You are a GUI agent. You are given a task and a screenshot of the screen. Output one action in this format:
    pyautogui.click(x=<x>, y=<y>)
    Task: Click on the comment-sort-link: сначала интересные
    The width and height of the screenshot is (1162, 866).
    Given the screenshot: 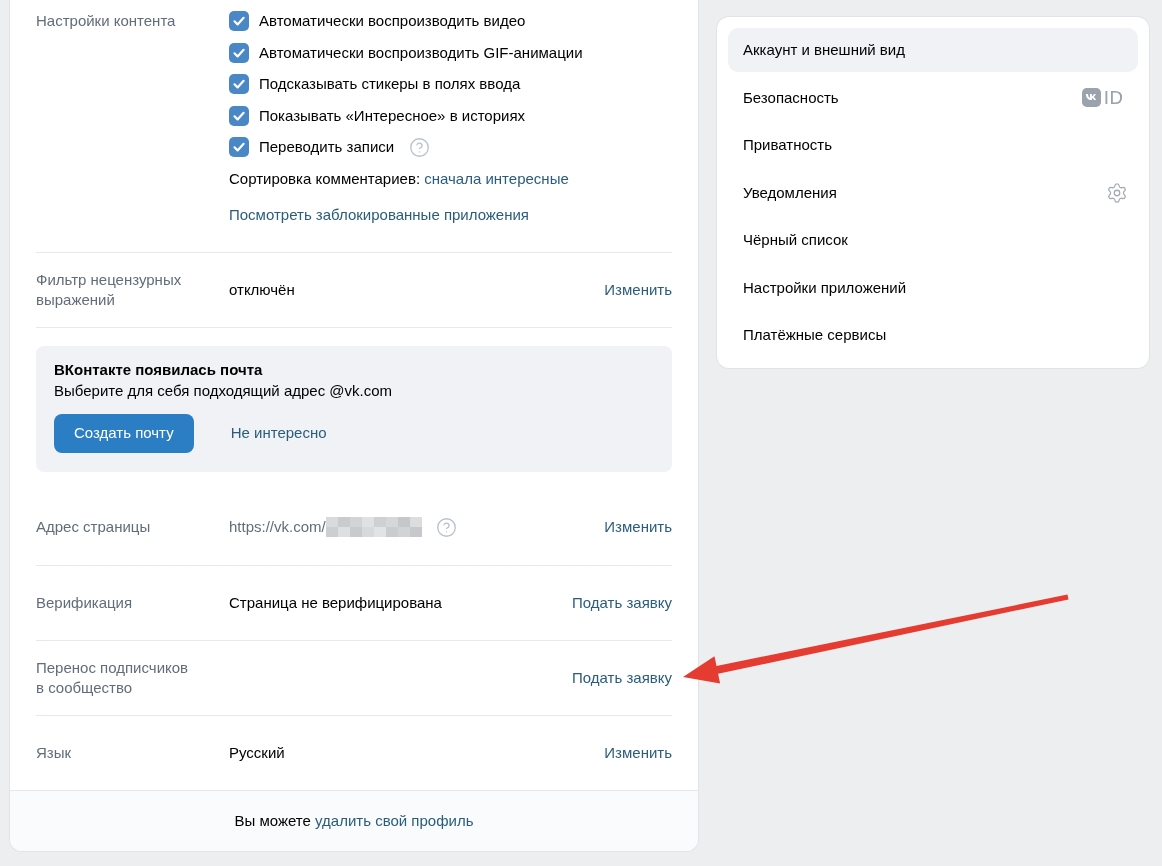 What is the action you would take?
    pyautogui.click(x=496, y=178)
    